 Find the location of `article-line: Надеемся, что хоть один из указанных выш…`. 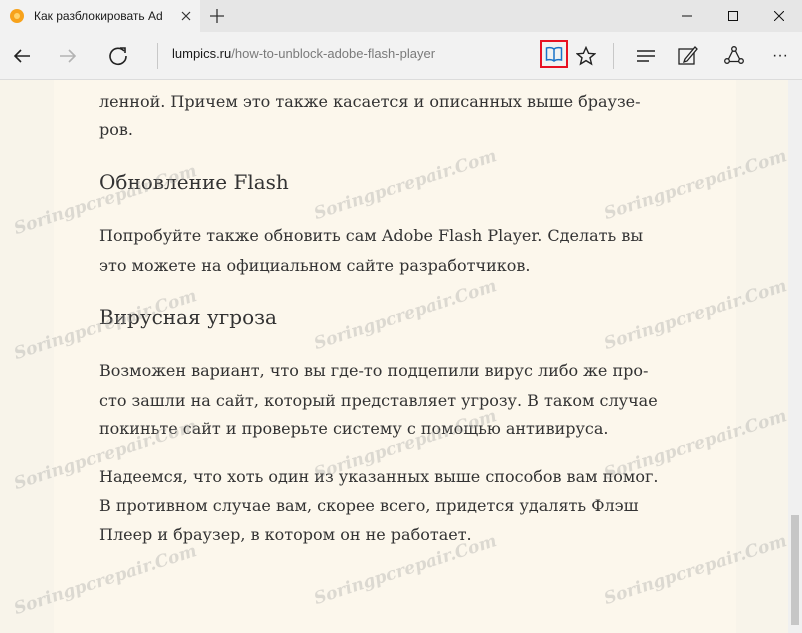

article-line: Надеемся, что хоть один из указанных выш… is located at coordinates (379, 476).